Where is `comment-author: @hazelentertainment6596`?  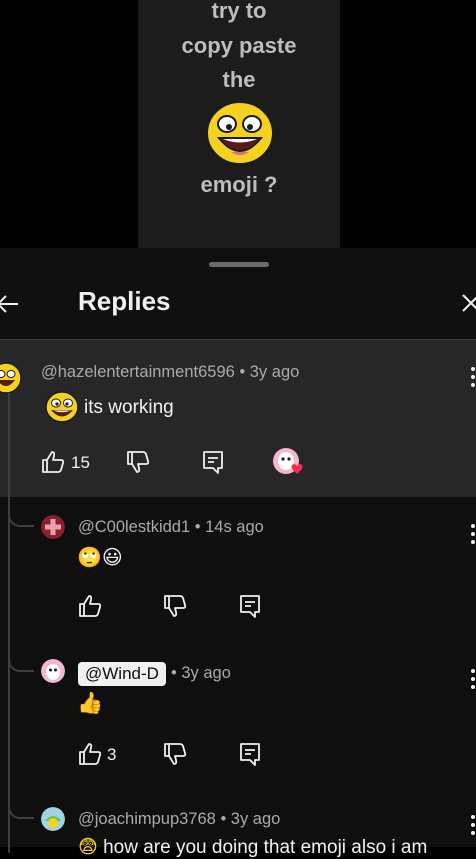
comment-author: @hazelentertainment6596 is located at coordinates (138, 372).